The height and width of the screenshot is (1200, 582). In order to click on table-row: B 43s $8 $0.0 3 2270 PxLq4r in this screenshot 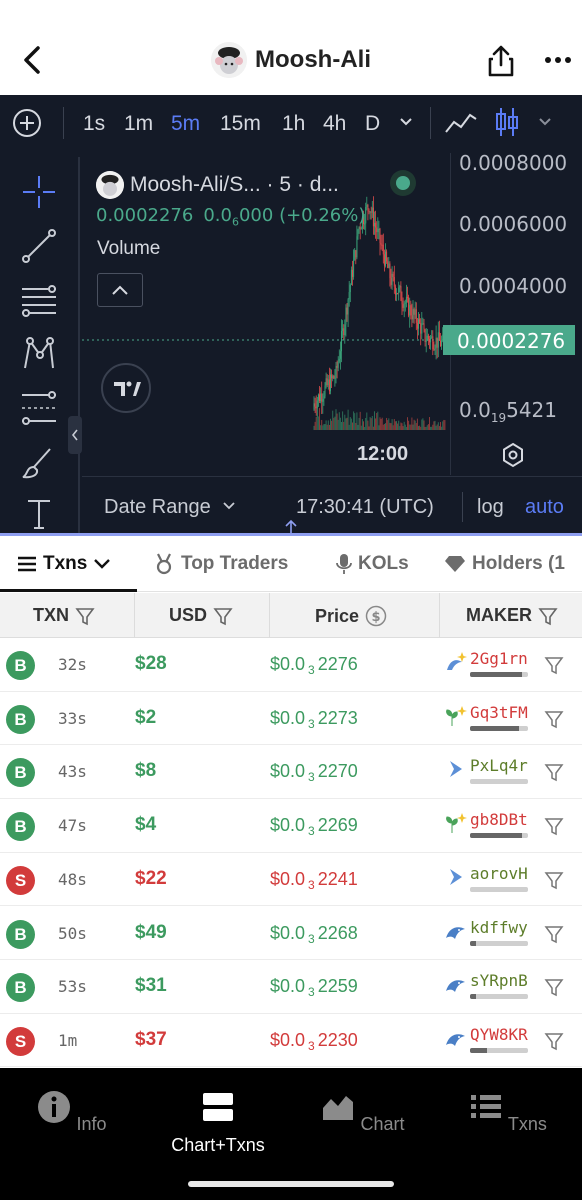, I will do `click(291, 772)`.